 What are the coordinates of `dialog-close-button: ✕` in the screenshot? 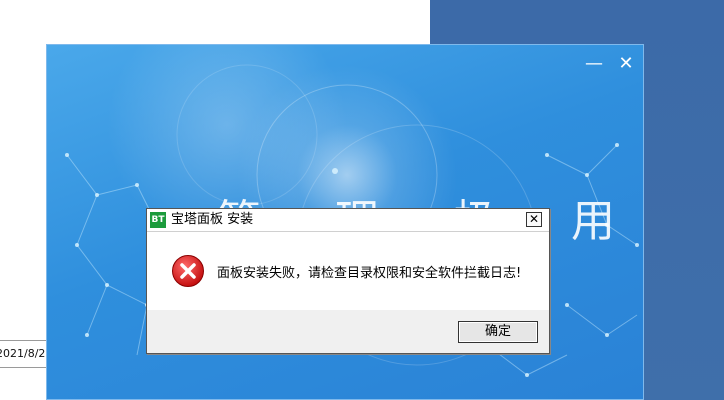 It's located at (534, 219).